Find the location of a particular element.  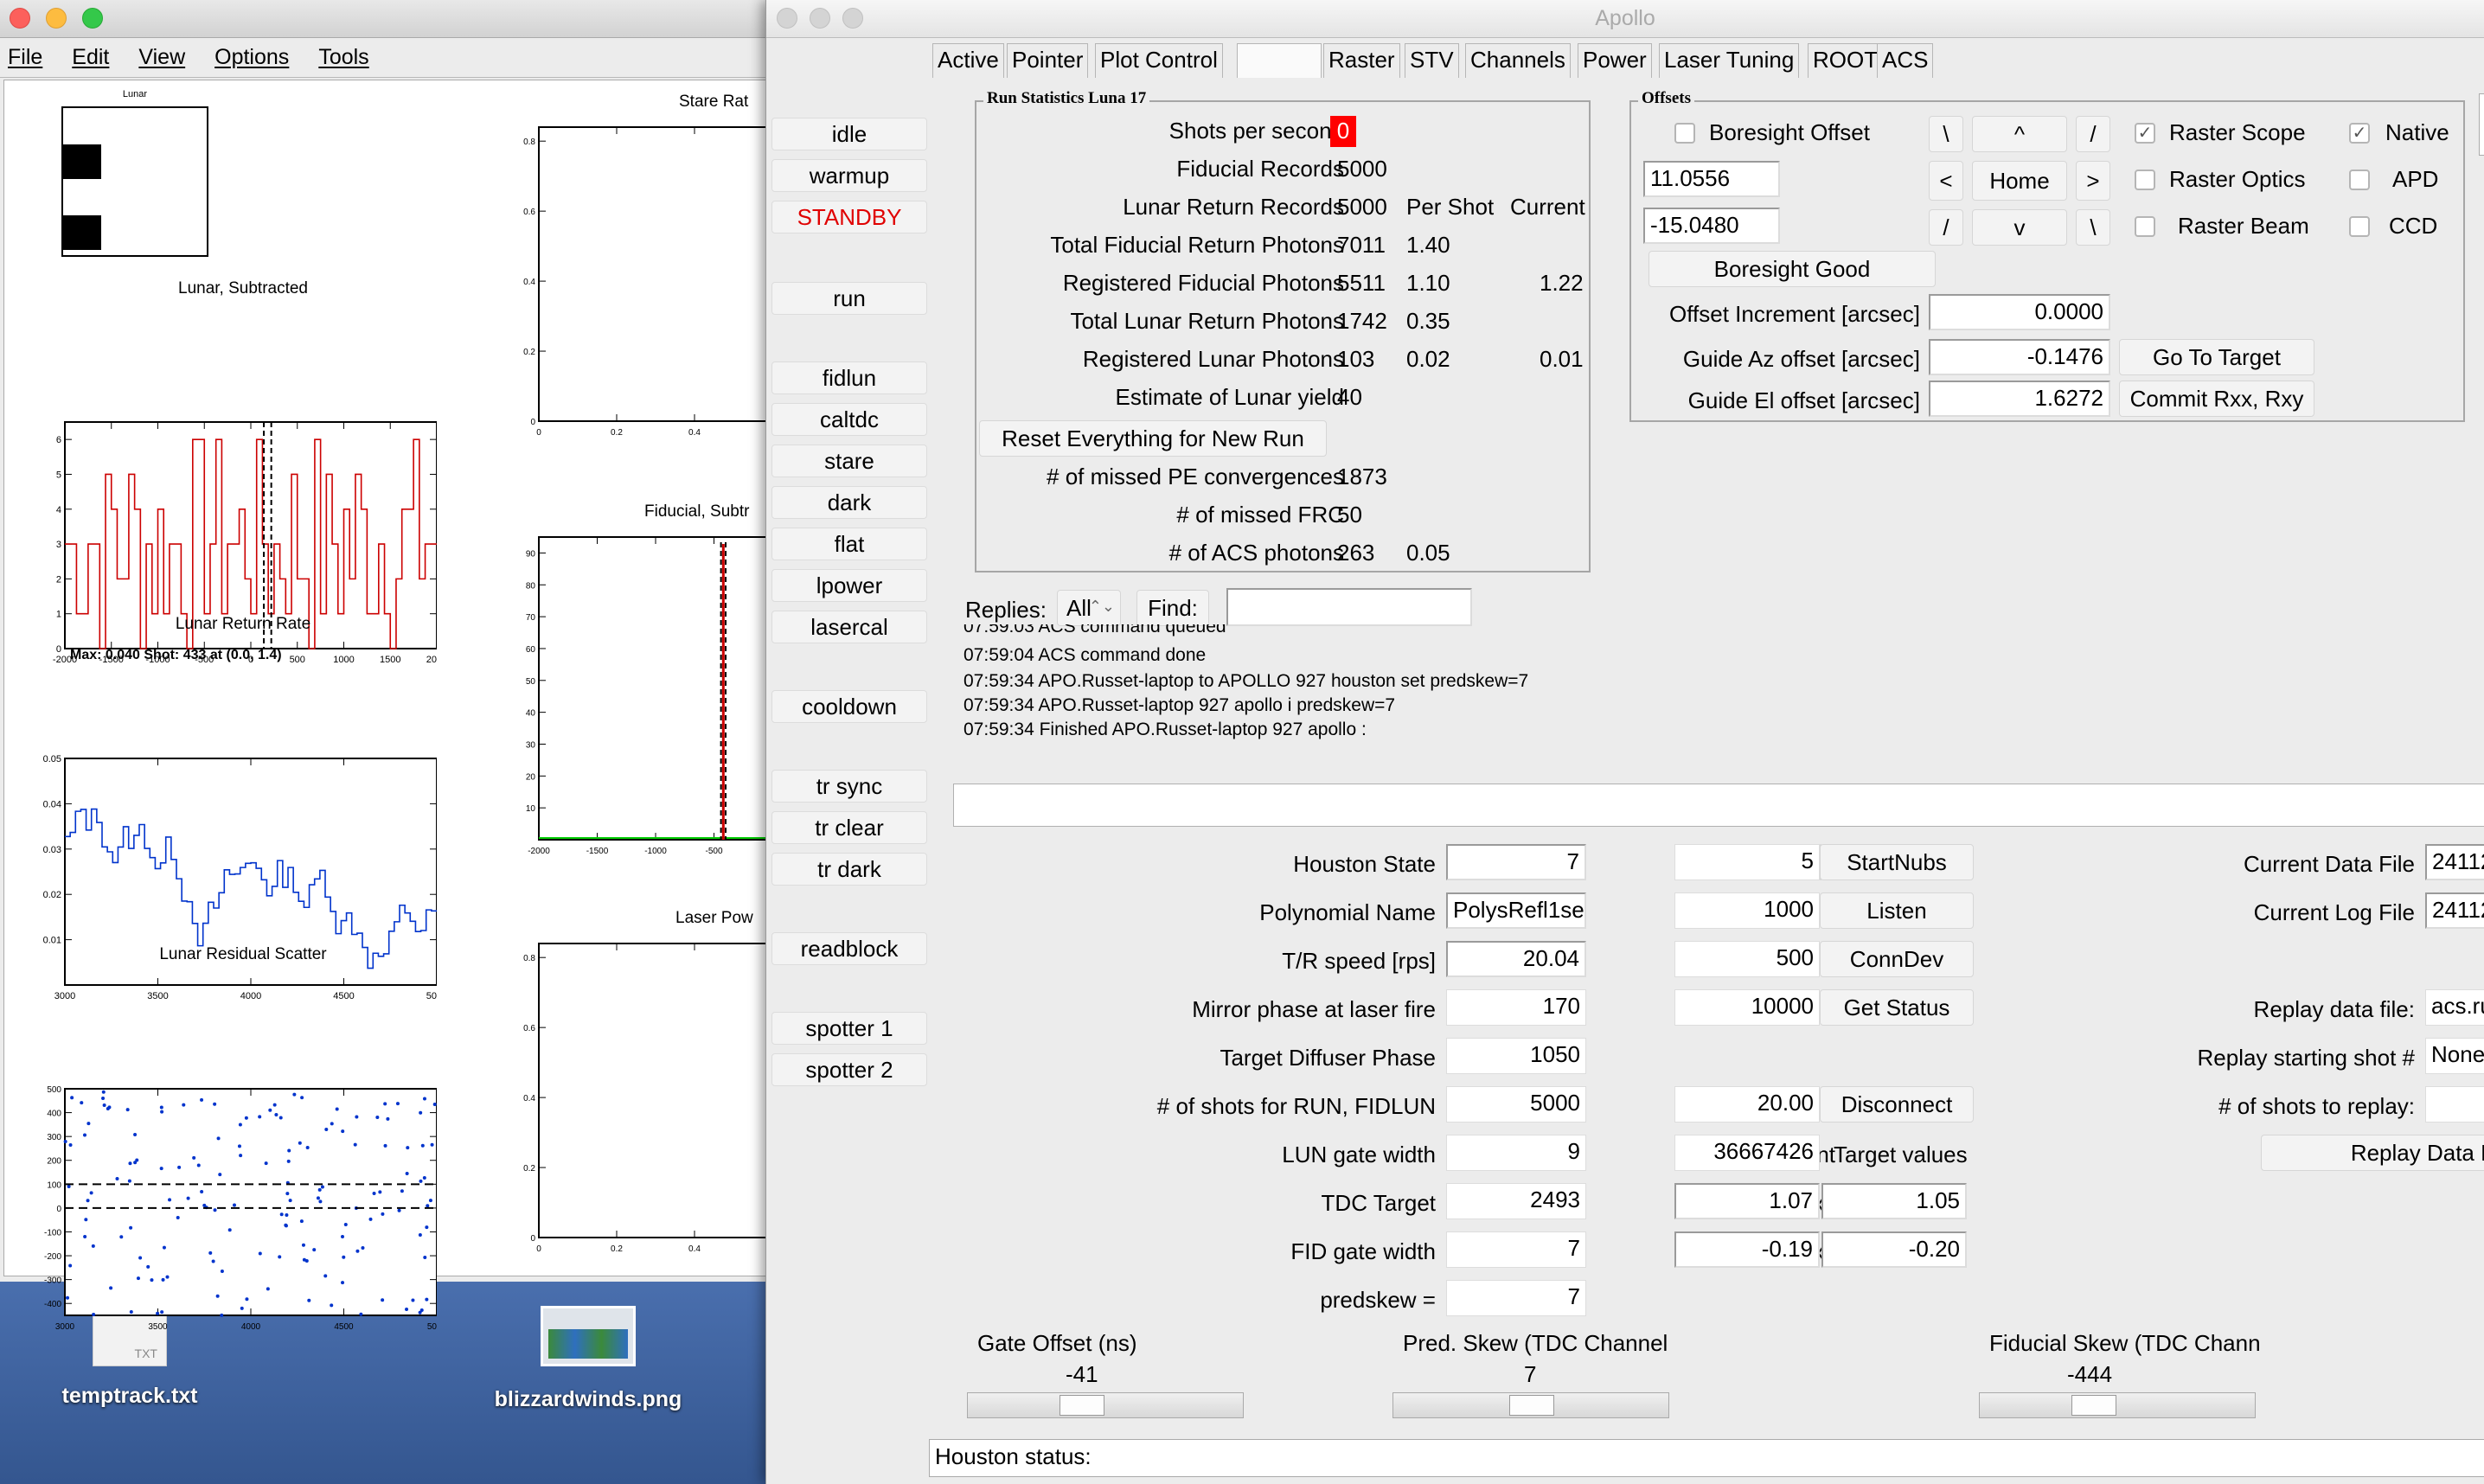

current-data-file-field: 241121-080227.cal is located at coordinates (2455, 862).